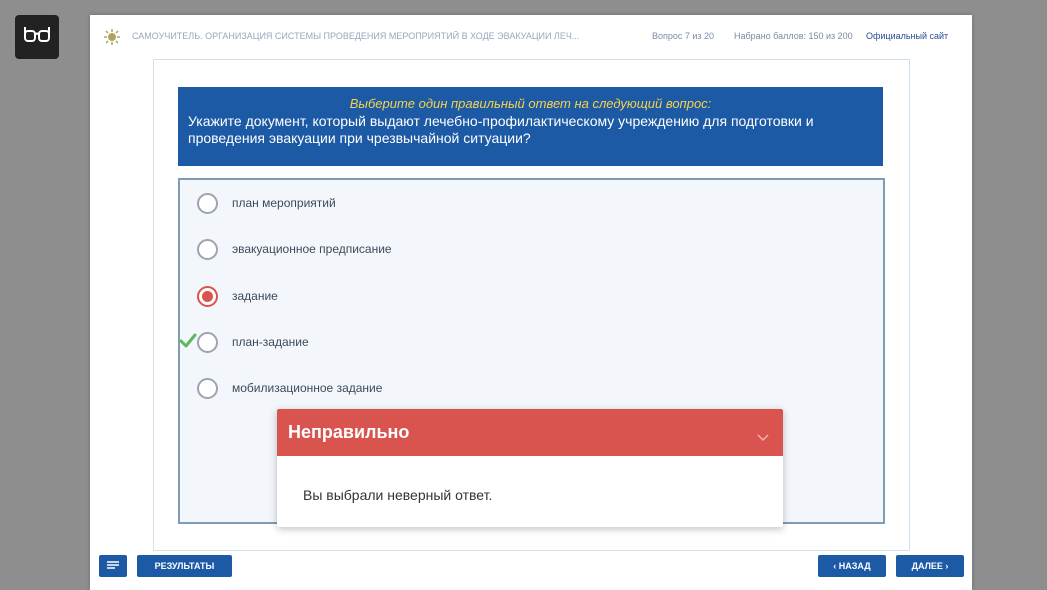 The width and height of the screenshot is (1047, 590). Describe the element at coordinates (312, 249) in the screenshot. I see `answer-label: эвакуационное предписание` at that location.